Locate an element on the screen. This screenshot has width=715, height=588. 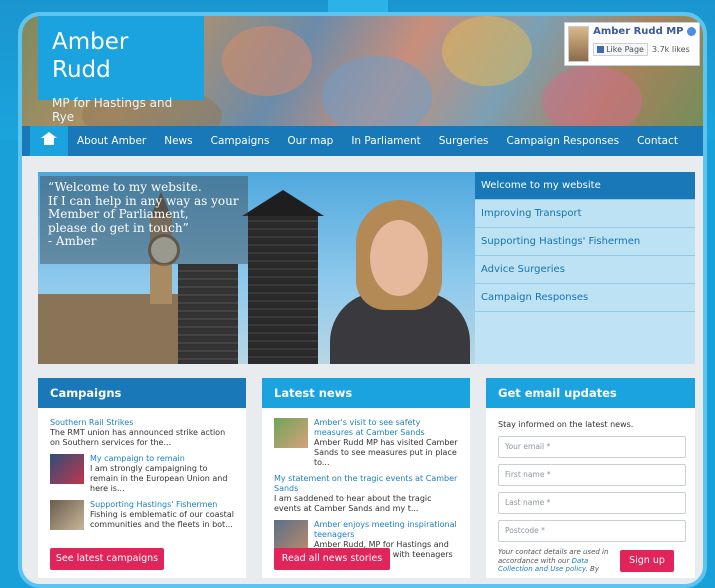
nav-item-about-amber: About Amber is located at coordinates (111, 141).